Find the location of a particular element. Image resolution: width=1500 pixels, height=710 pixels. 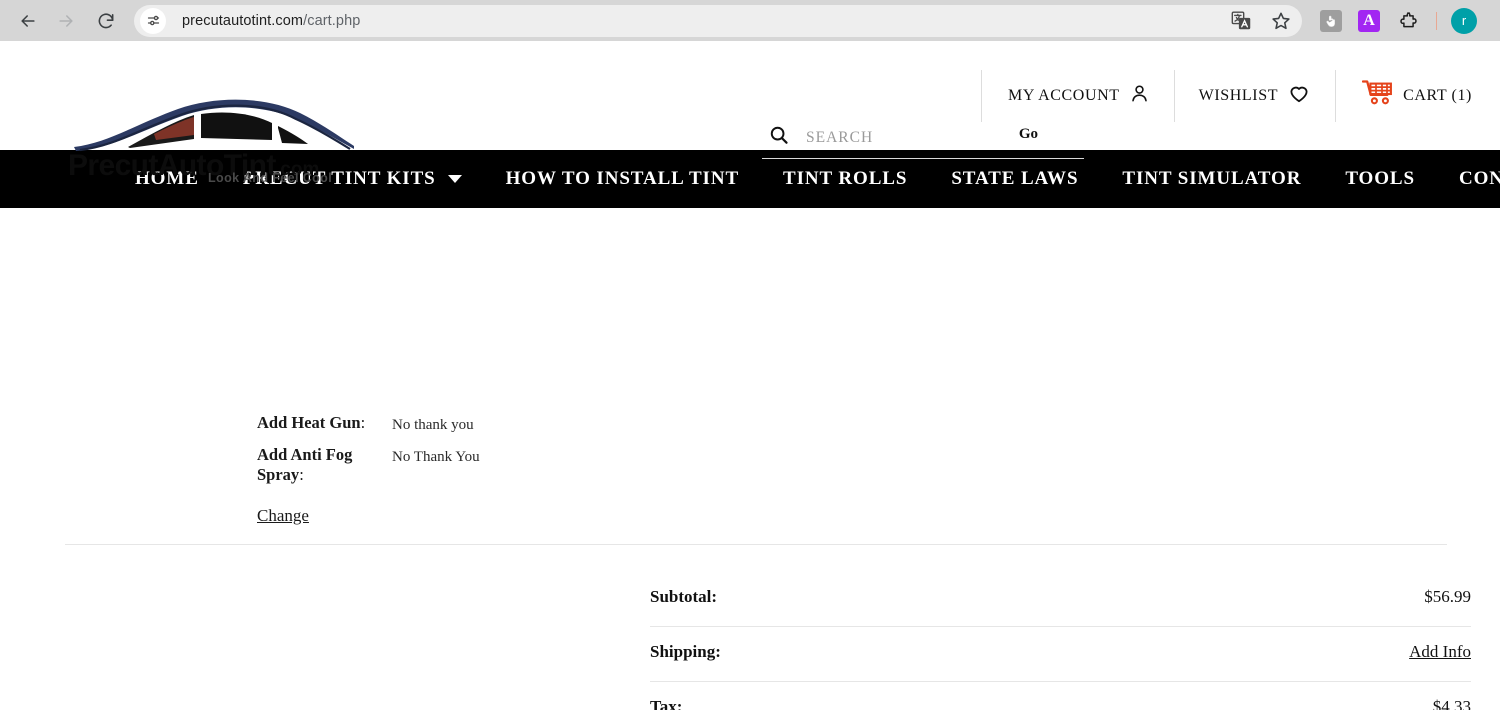

extensions-button is located at coordinates (1409, 21).